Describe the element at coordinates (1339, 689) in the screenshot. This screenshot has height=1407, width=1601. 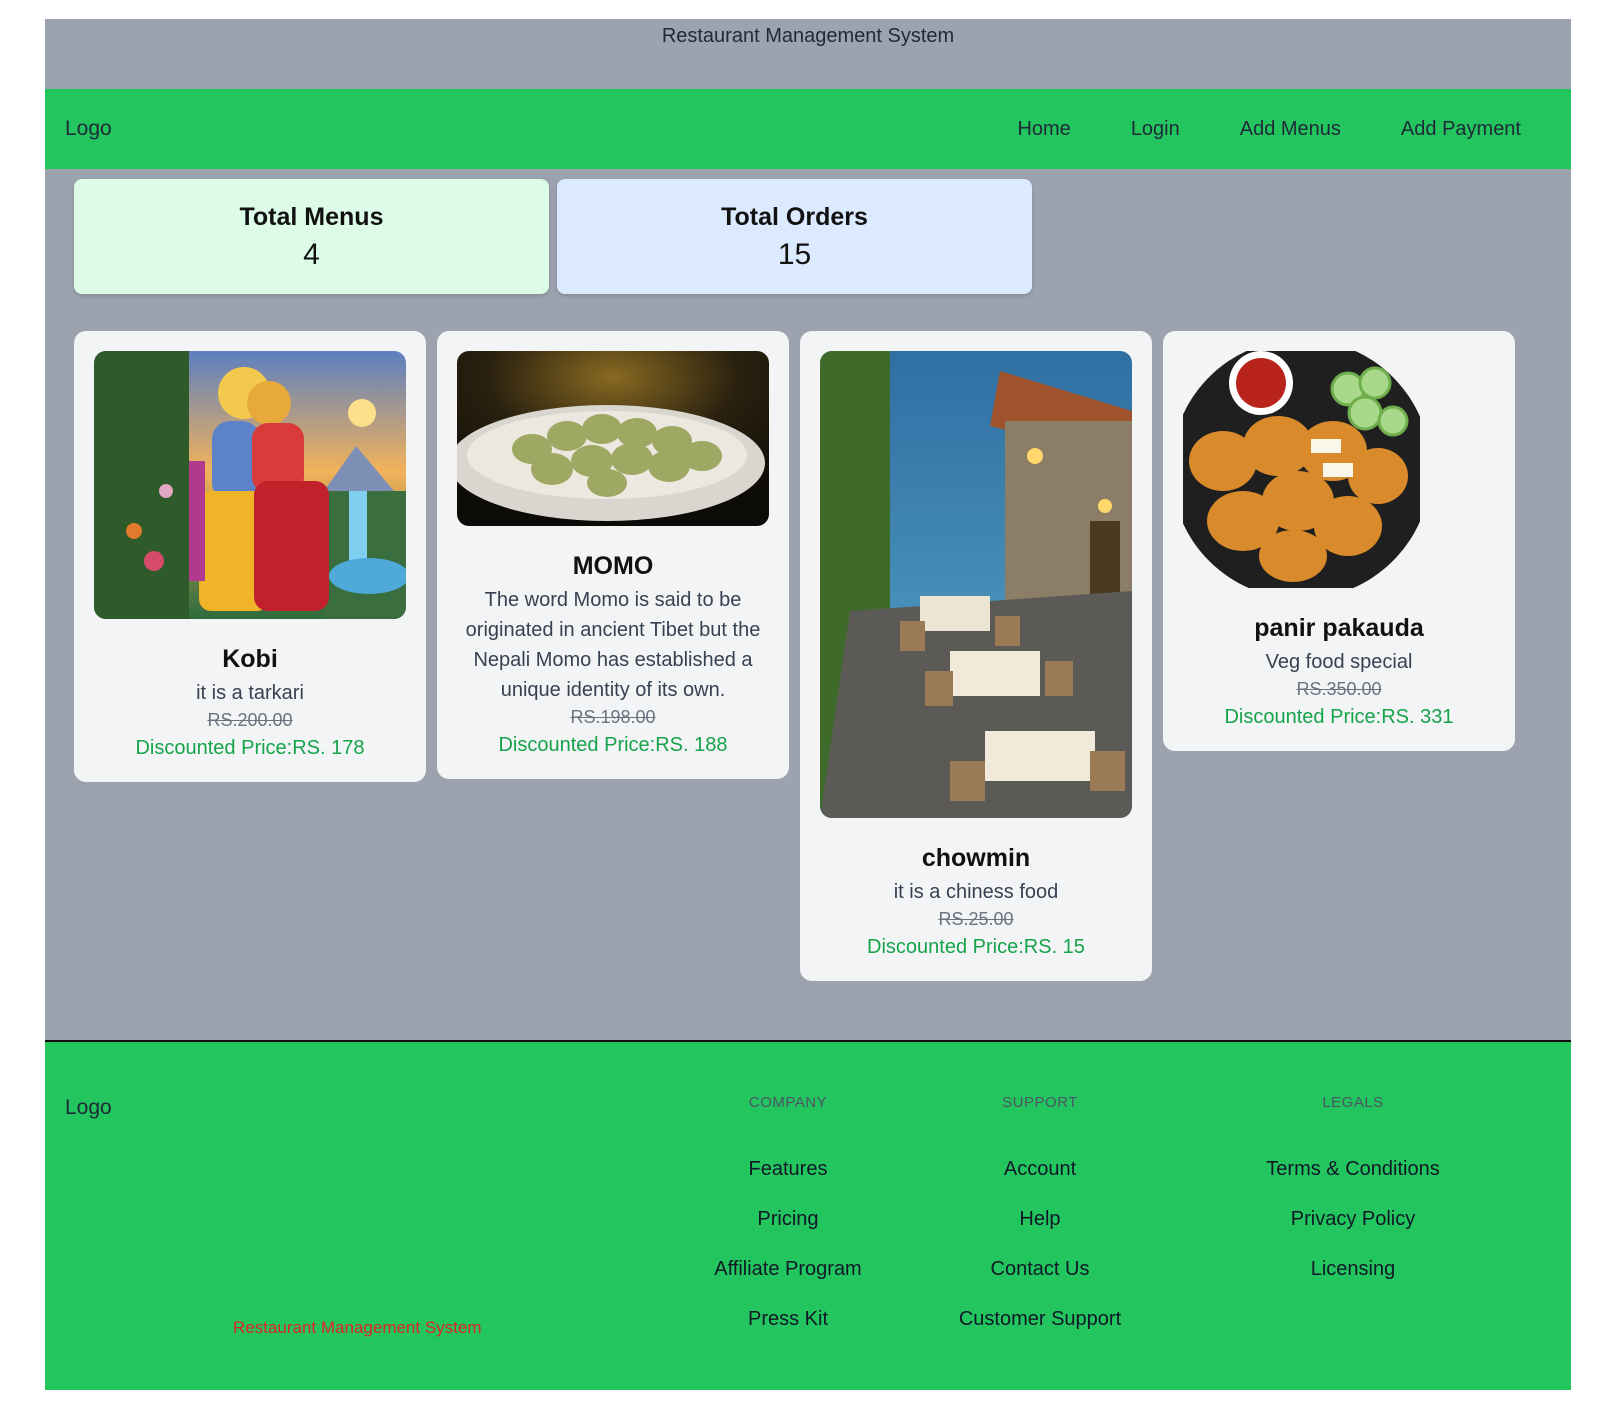
I see `menu-original-price: RS.350.00` at that location.